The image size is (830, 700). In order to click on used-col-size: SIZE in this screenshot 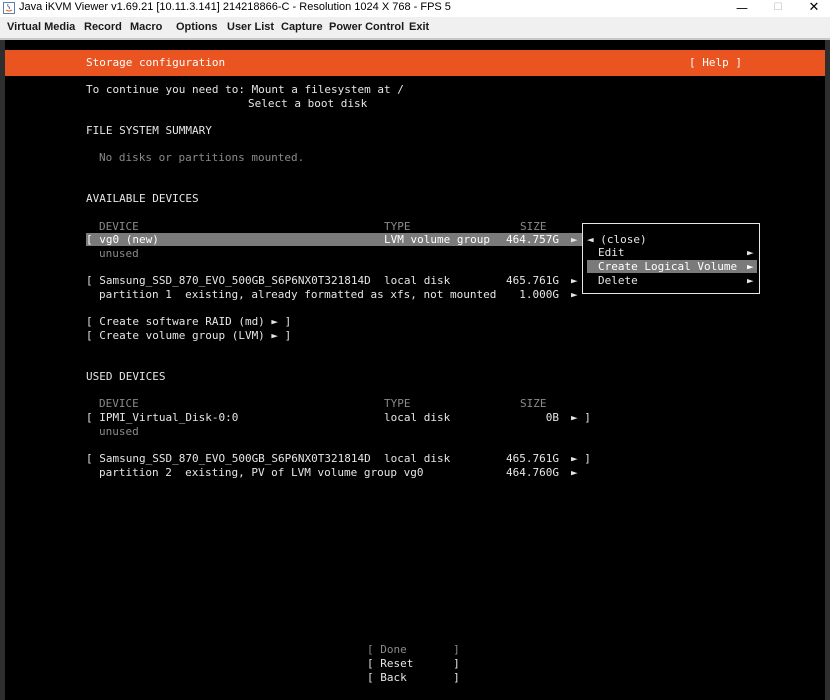, I will do `click(533, 403)`.